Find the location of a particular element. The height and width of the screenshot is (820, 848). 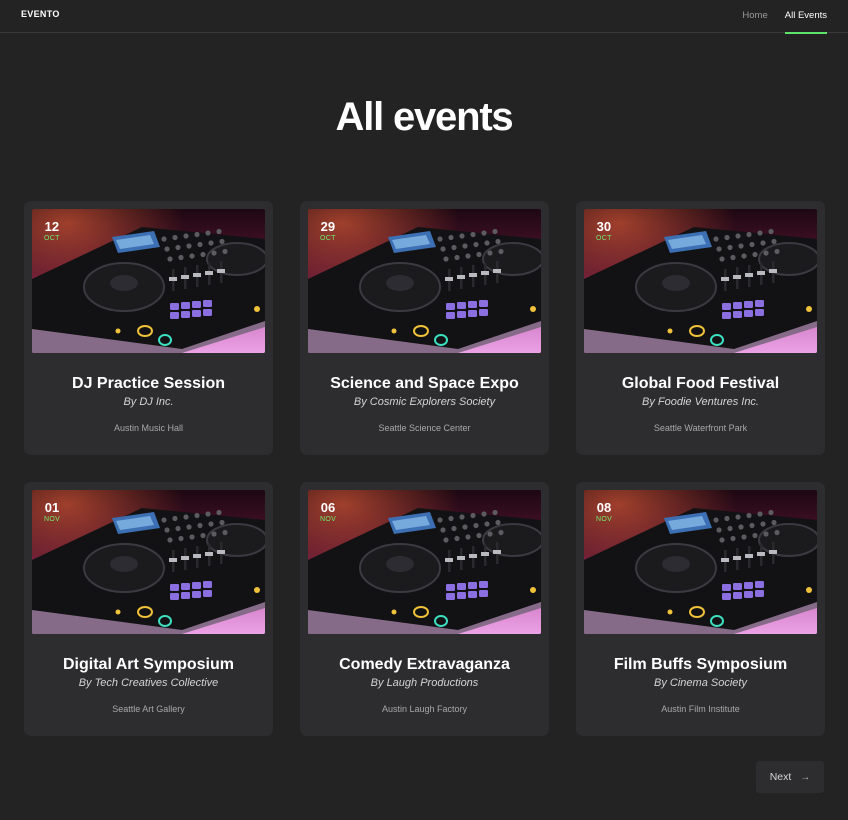

event-organizer: By Tech Creatives Collective is located at coordinates (148, 683).